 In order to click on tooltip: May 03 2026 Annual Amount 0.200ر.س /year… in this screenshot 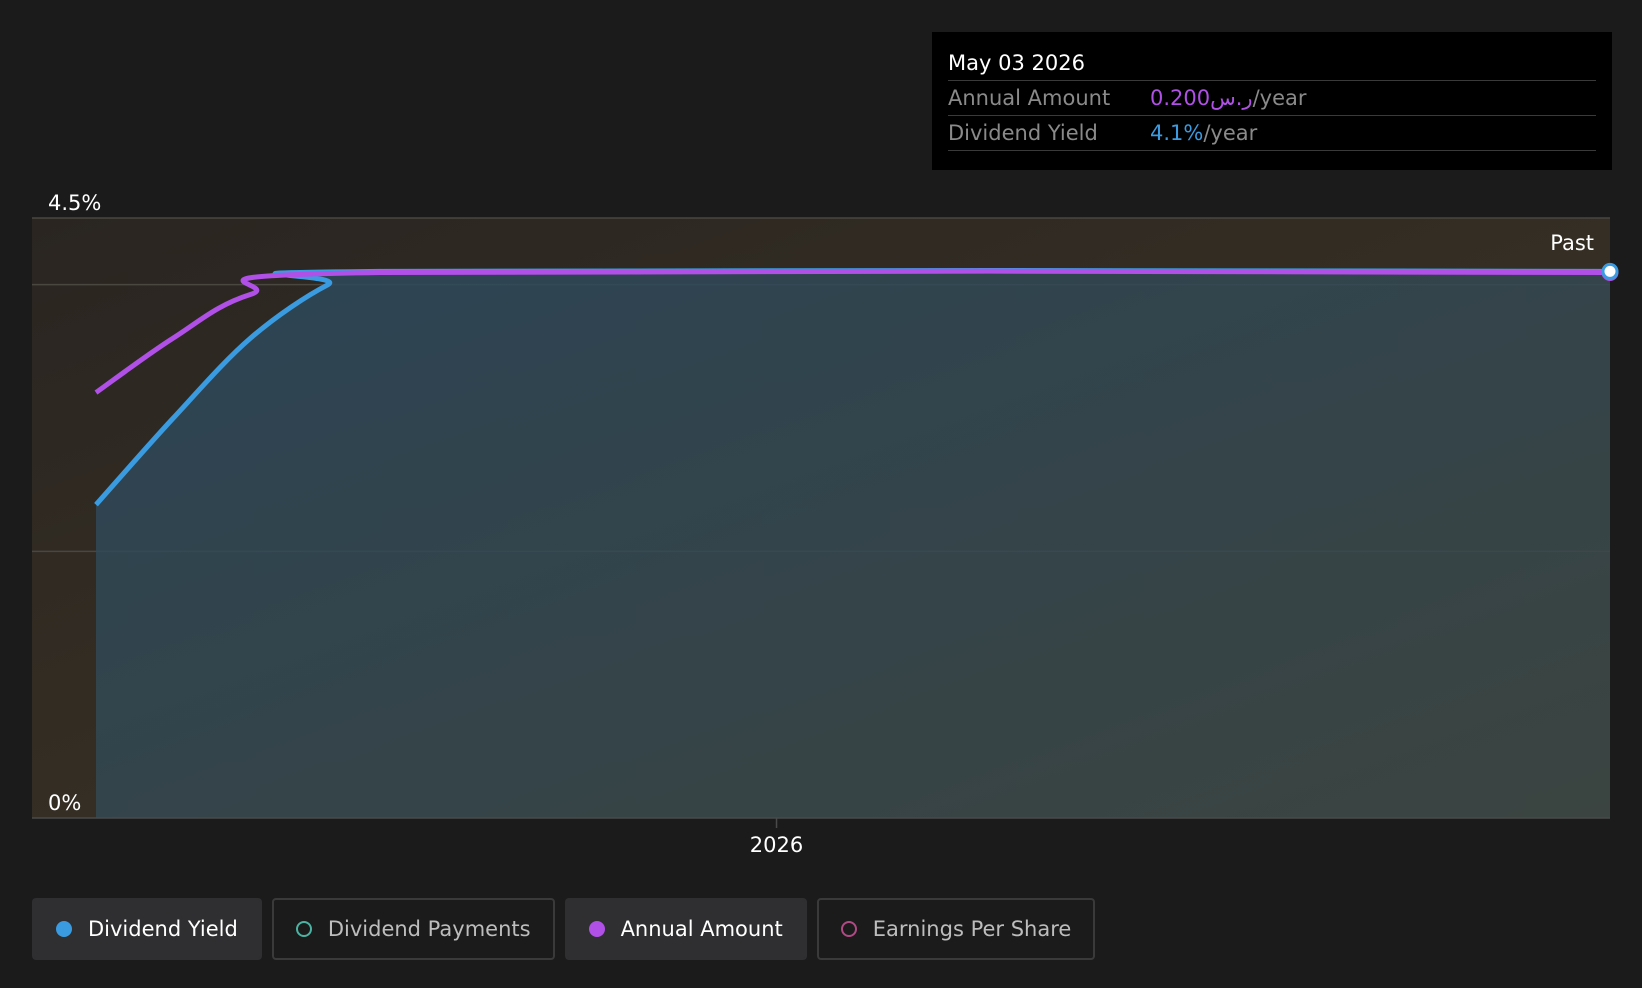, I will do `click(1272, 101)`.